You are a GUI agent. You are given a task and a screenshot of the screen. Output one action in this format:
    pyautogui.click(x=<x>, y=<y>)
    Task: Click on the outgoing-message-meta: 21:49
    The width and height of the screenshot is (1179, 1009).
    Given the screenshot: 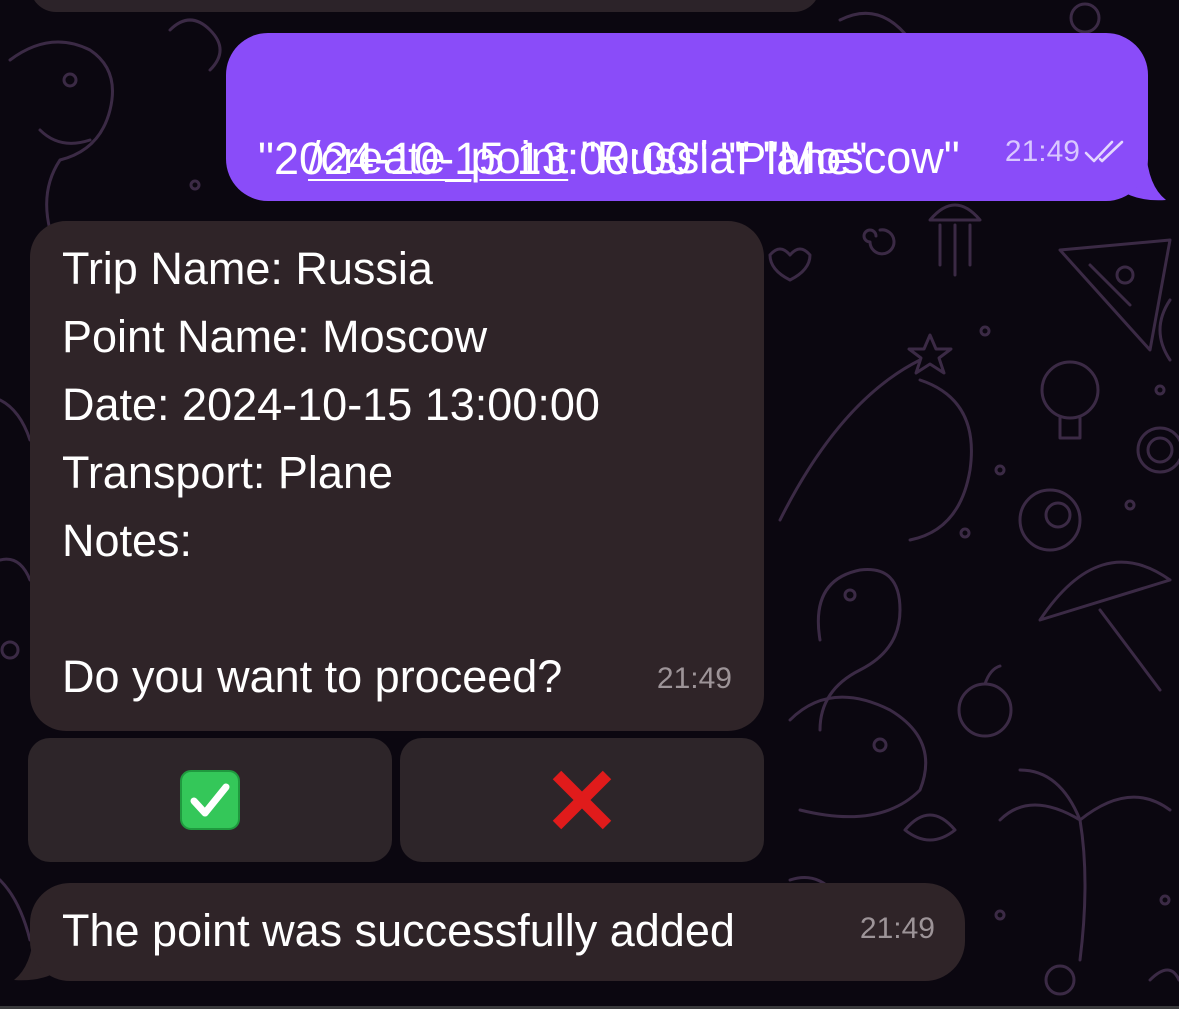 What is the action you would take?
    pyautogui.click(x=1066, y=151)
    